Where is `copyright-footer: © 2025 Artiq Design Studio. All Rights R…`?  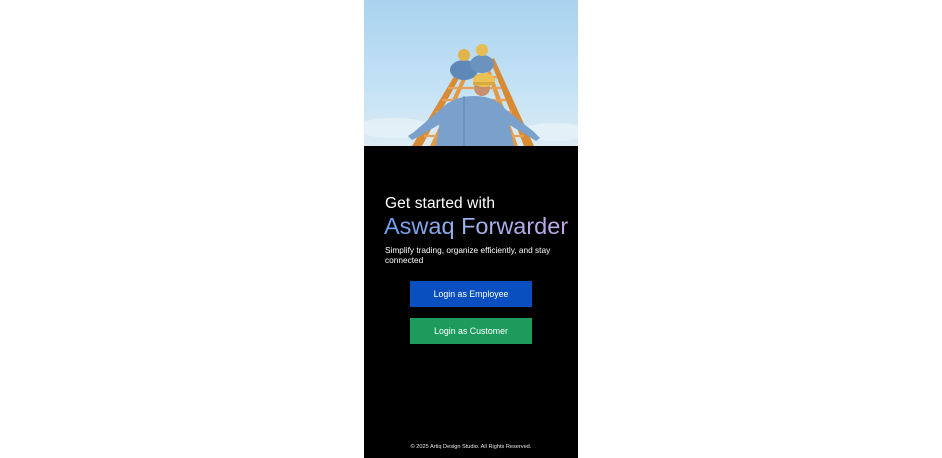
copyright-footer: © 2025 Artiq Design Studio. All Rights R… is located at coordinates (471, 447).